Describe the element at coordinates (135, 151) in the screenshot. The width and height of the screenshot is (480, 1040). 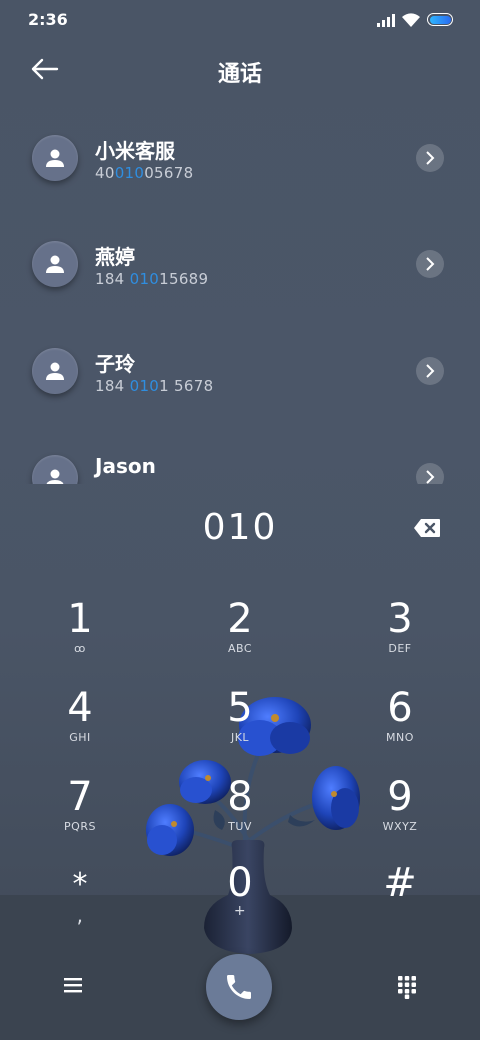
I see `contact-name: 小米客服` at that location.